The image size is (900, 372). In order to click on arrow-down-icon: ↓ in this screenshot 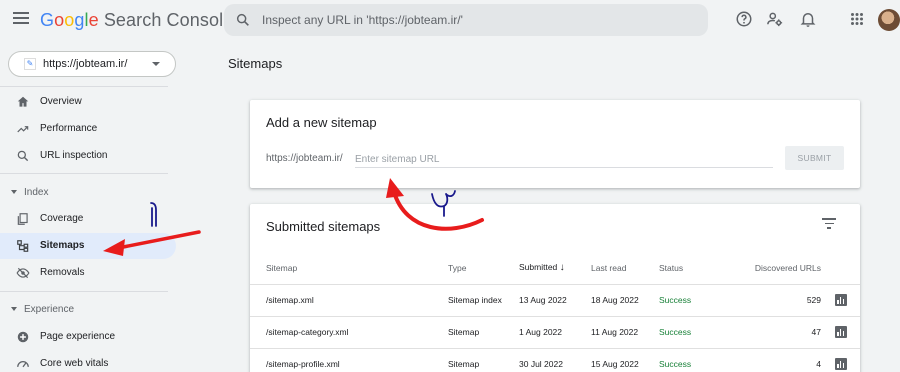, I will do `click(562, 268)`.